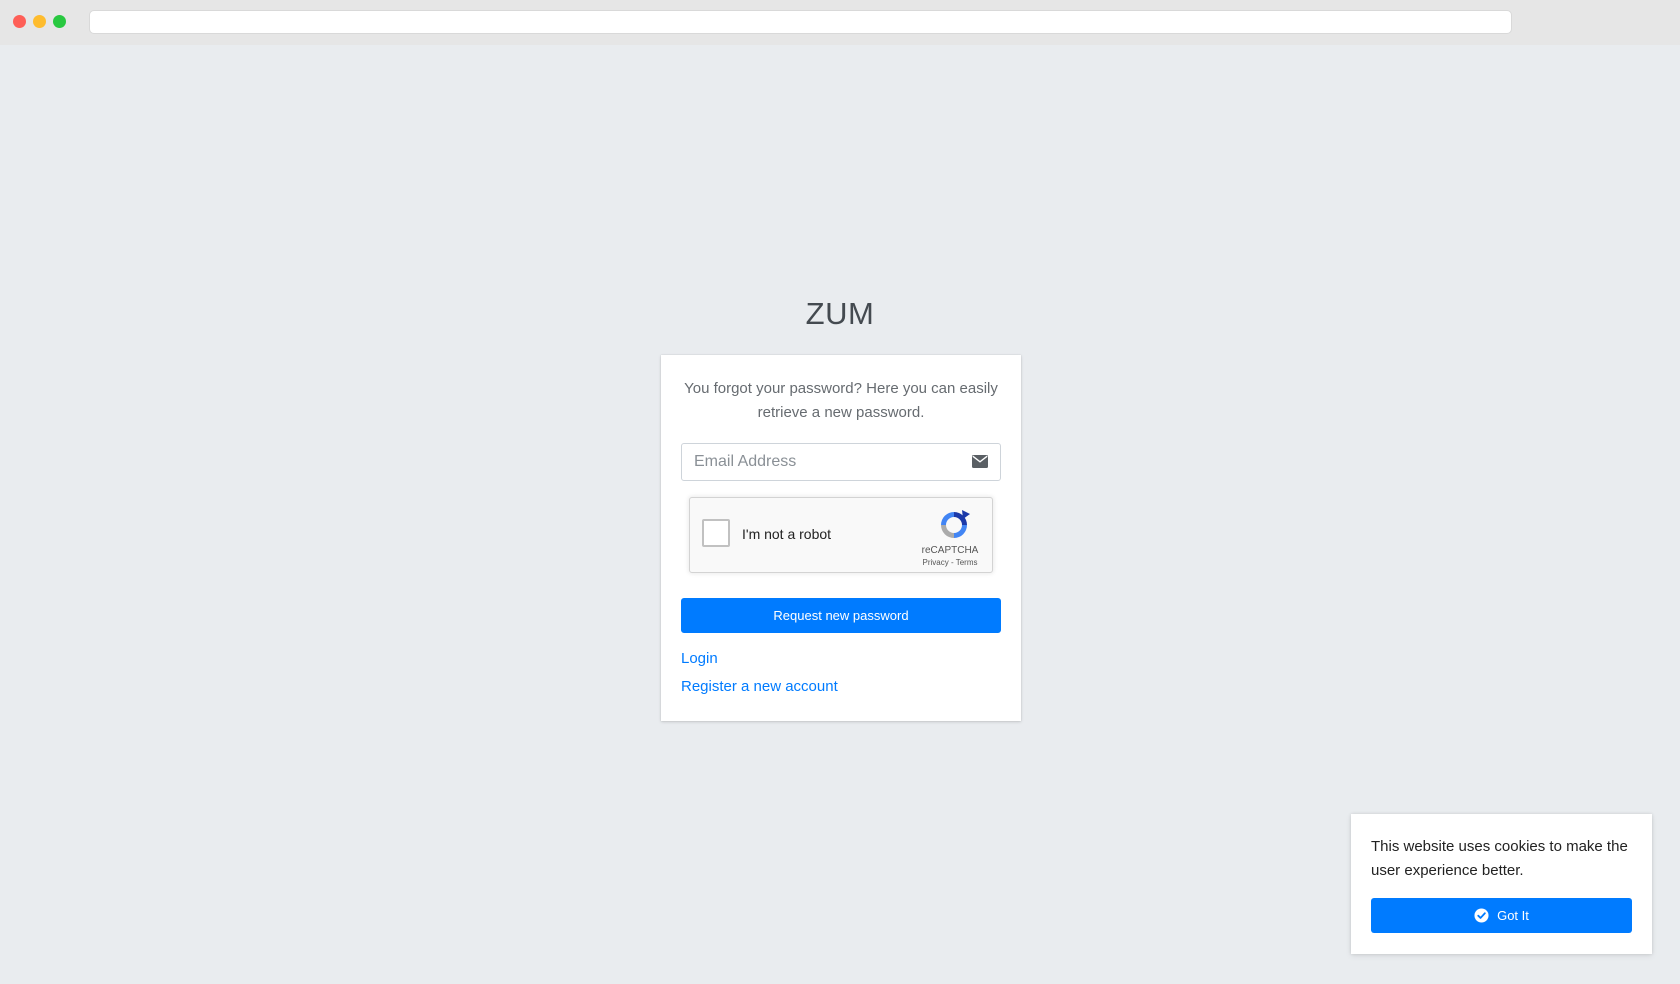  Describe the element at coordinates (787, 534) in the screenshot. I see `recaptcha-label: I'm not a robot` at that location.